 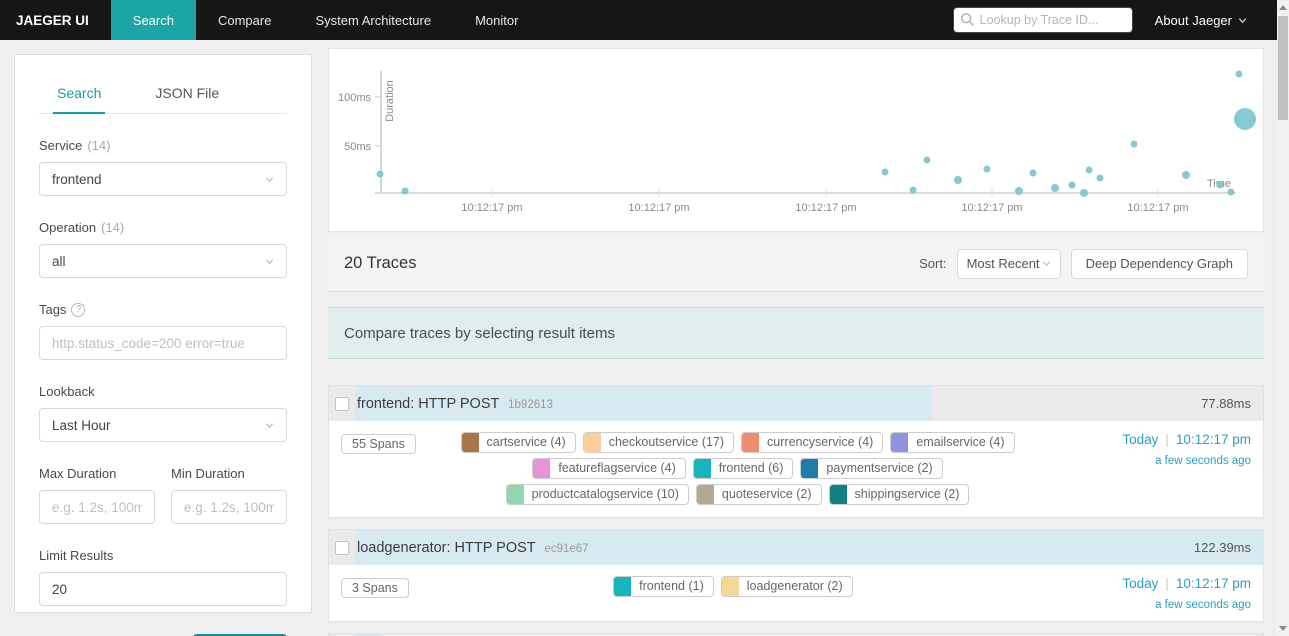 I want to click on nav-item-system-architecture: System Architecture, so click(x=373, y=20).